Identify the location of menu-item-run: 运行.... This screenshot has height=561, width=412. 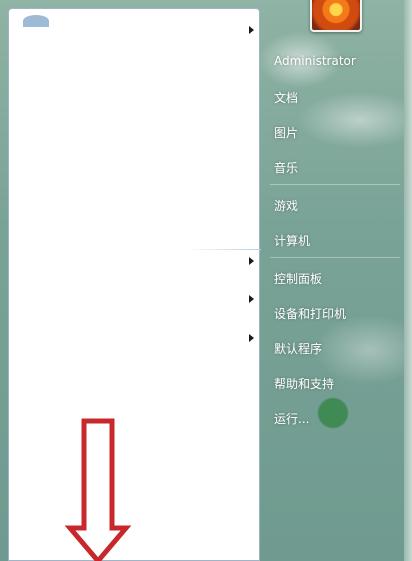
(291, 418).